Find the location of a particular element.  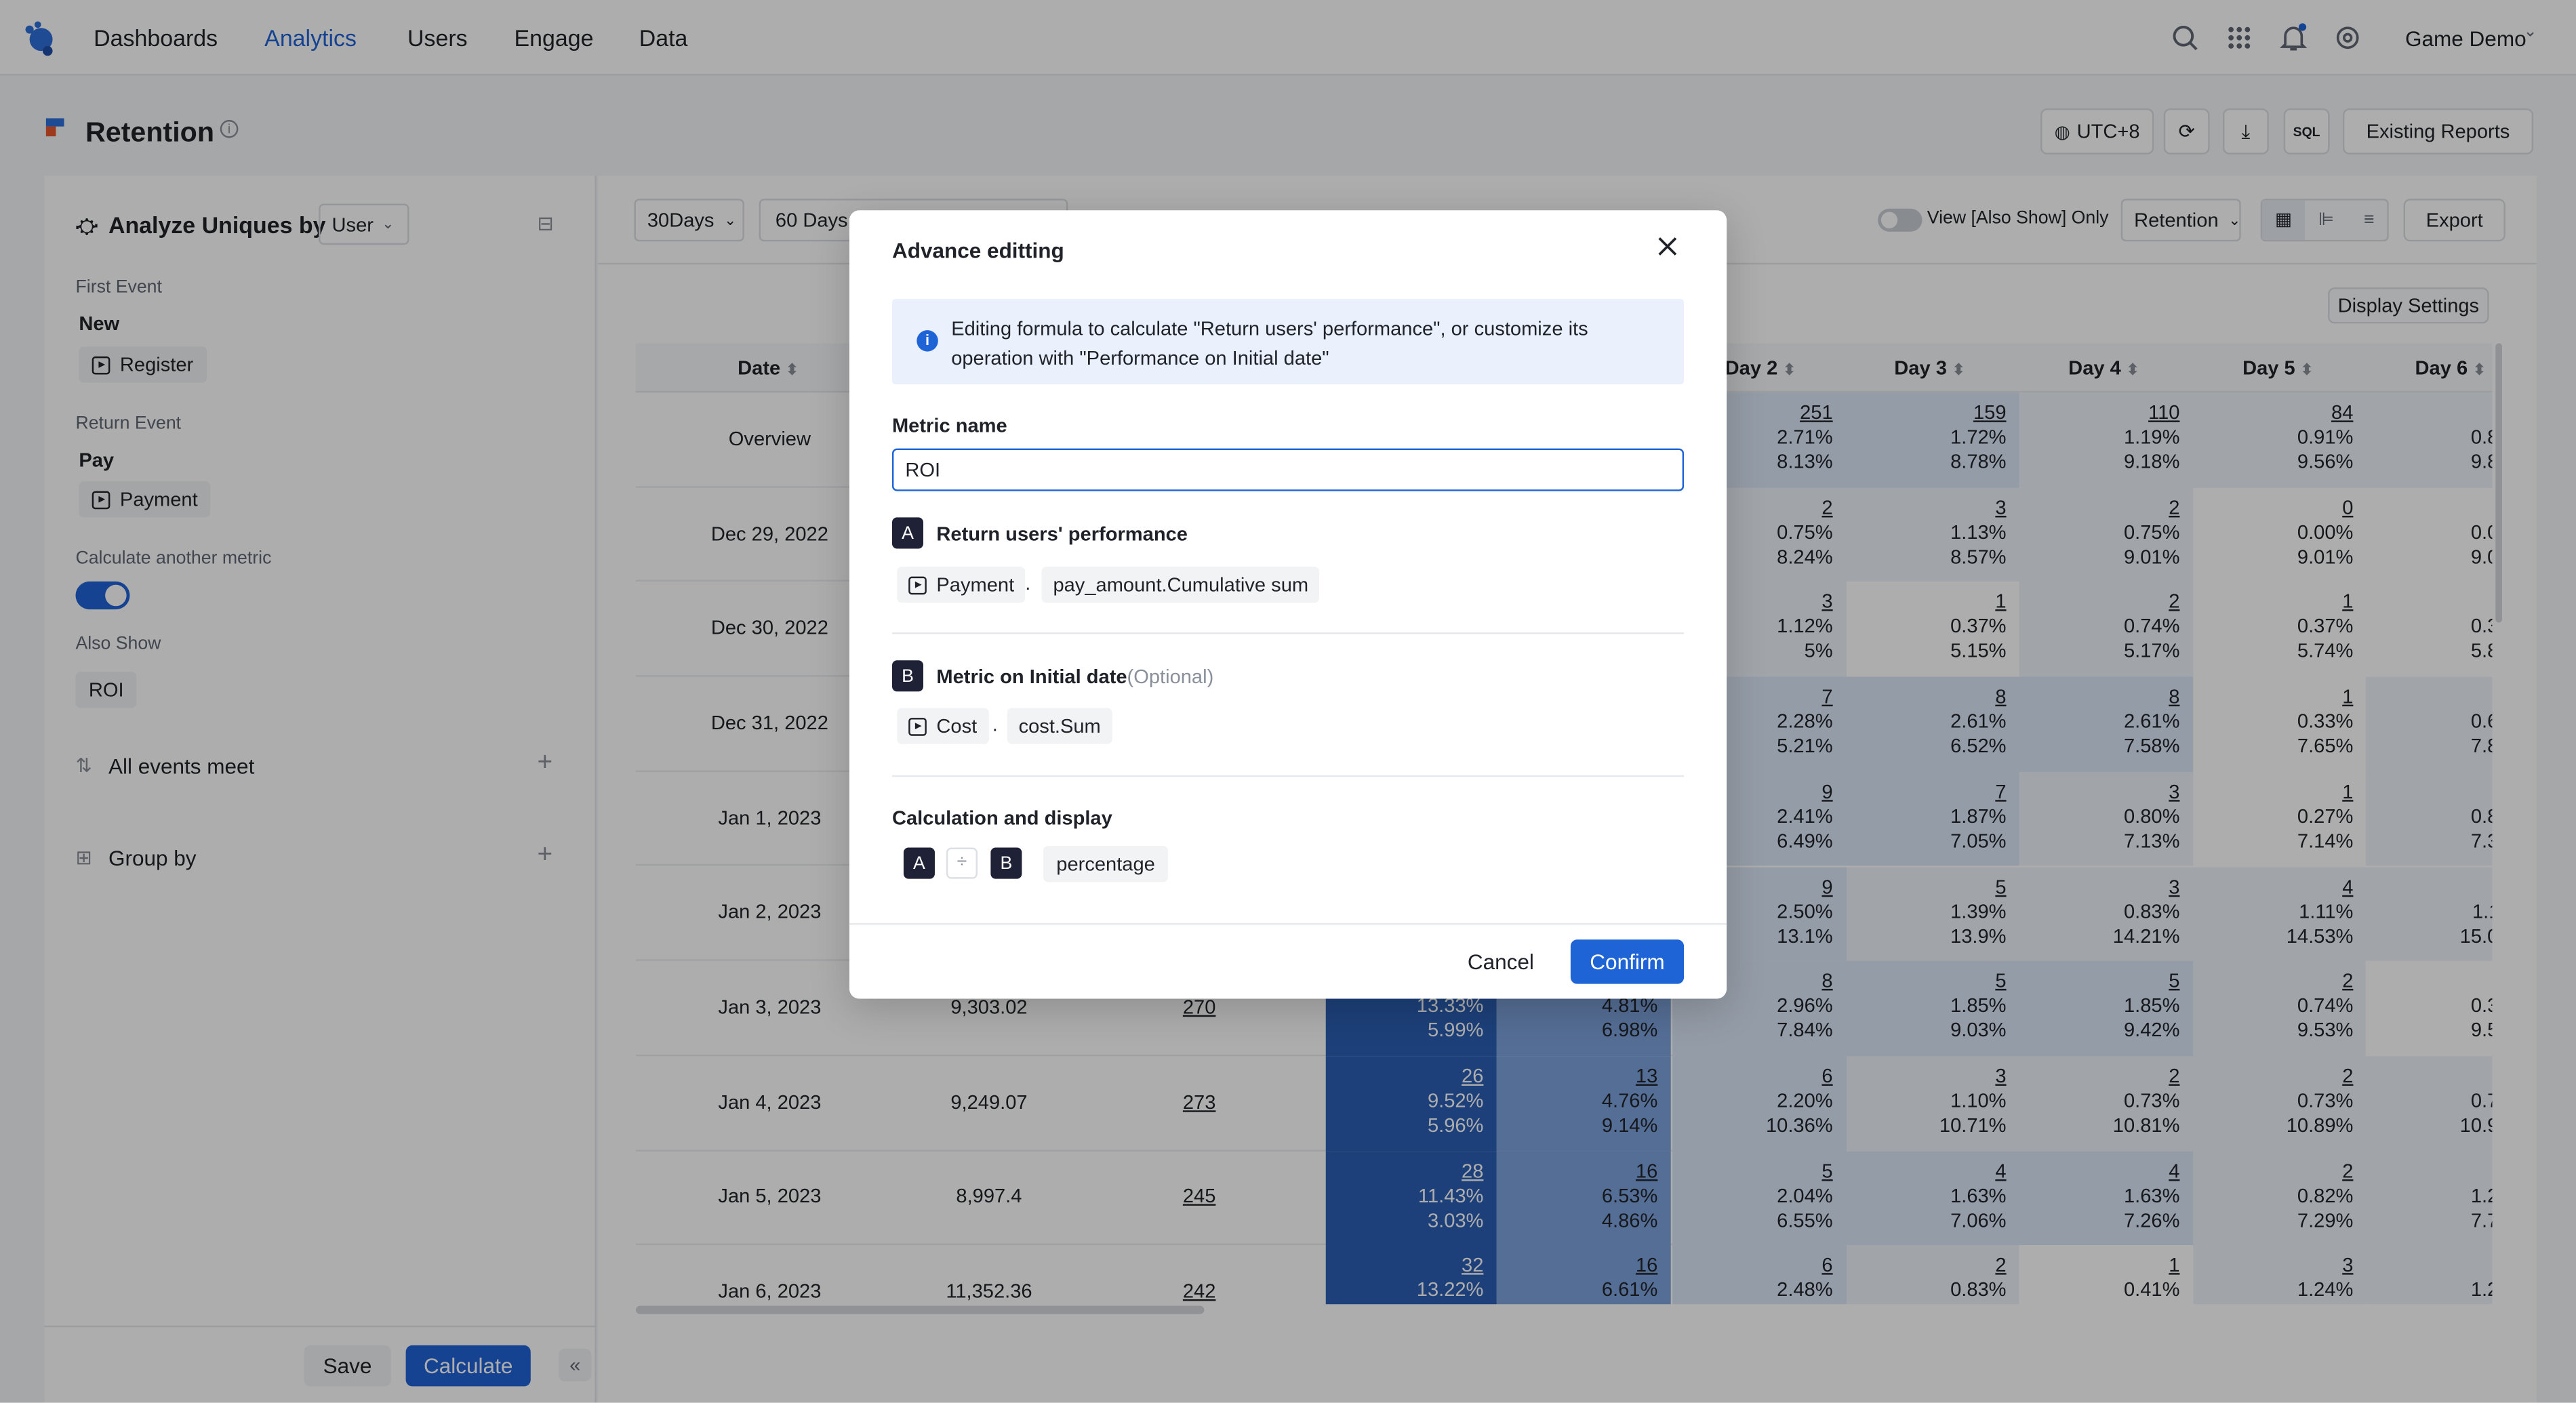

metric-b-title: Metric on Initial date(Optional) is located at coordinates (1075, 677).